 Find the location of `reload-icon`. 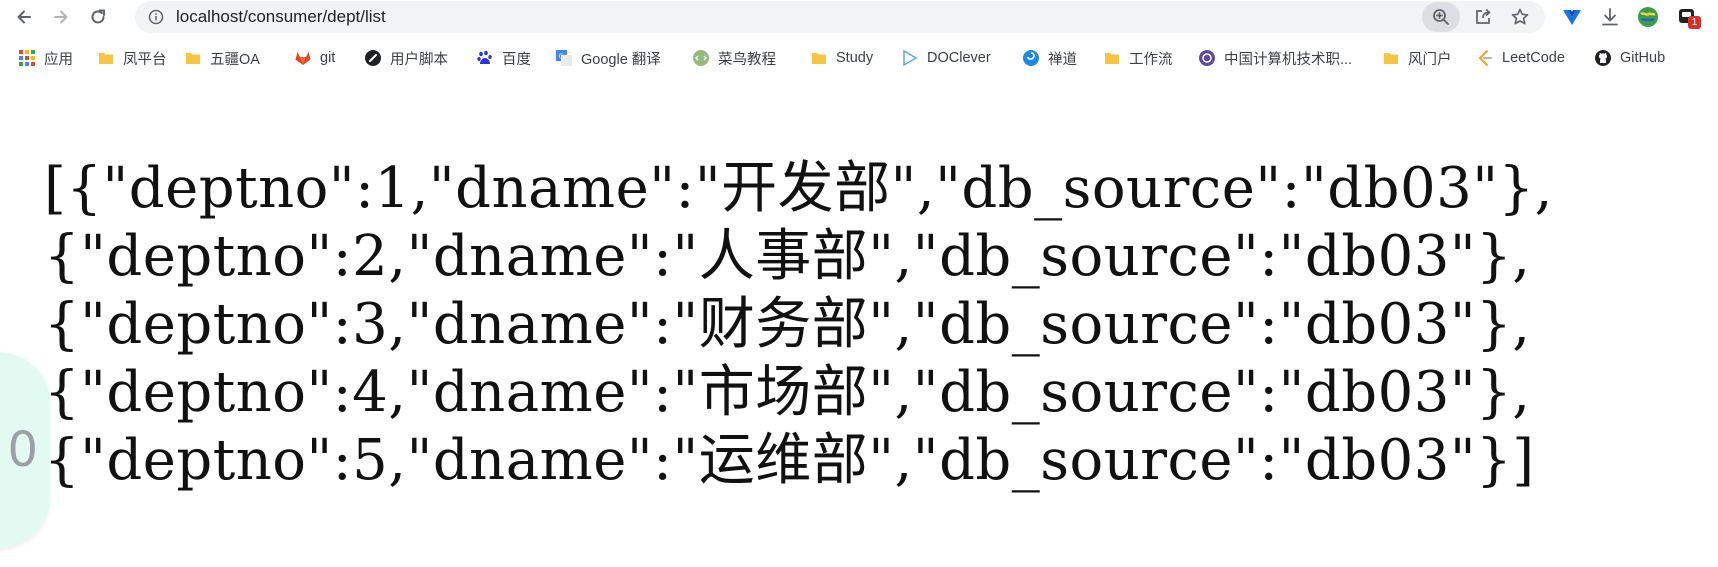

reload-icon is located at coordinates (98, 16).